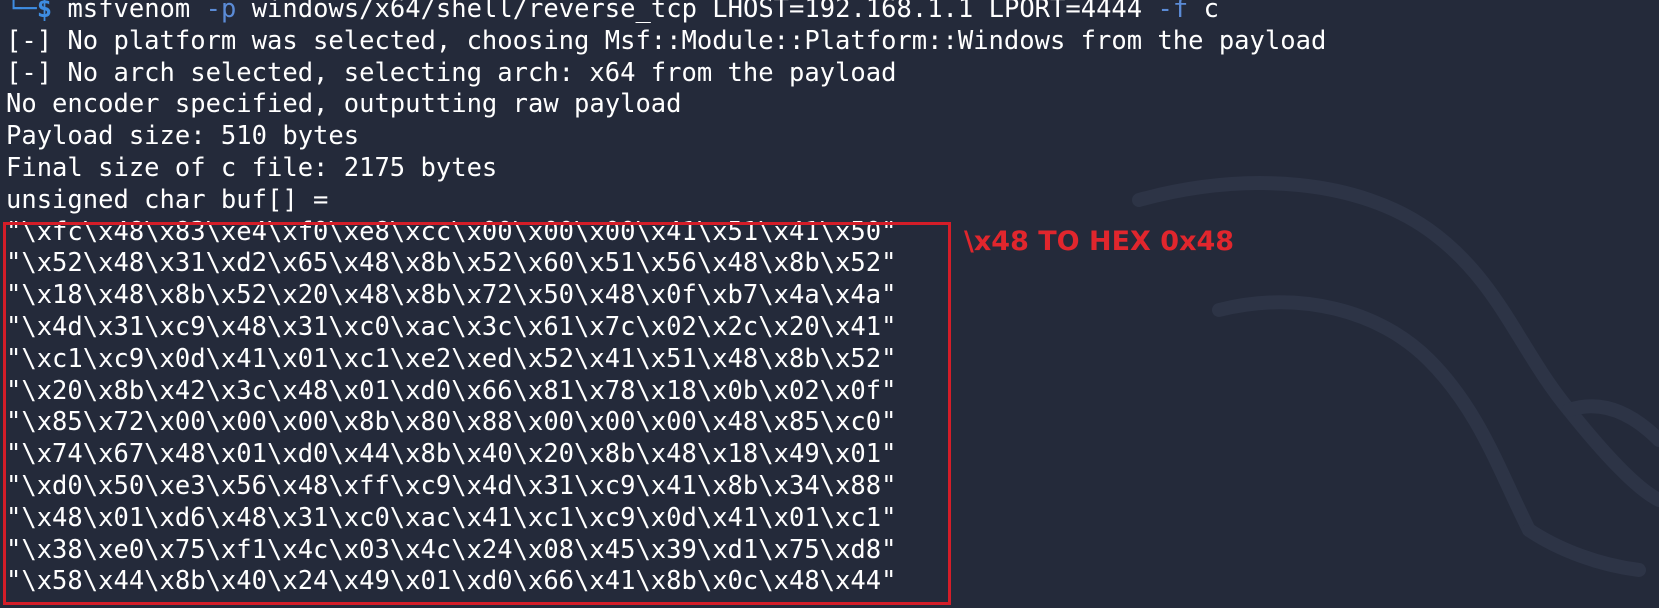  Describe the element at coordinates (183, 136) in the screenshot. I see `output-line: Payload size: 510 bytes` at that location.